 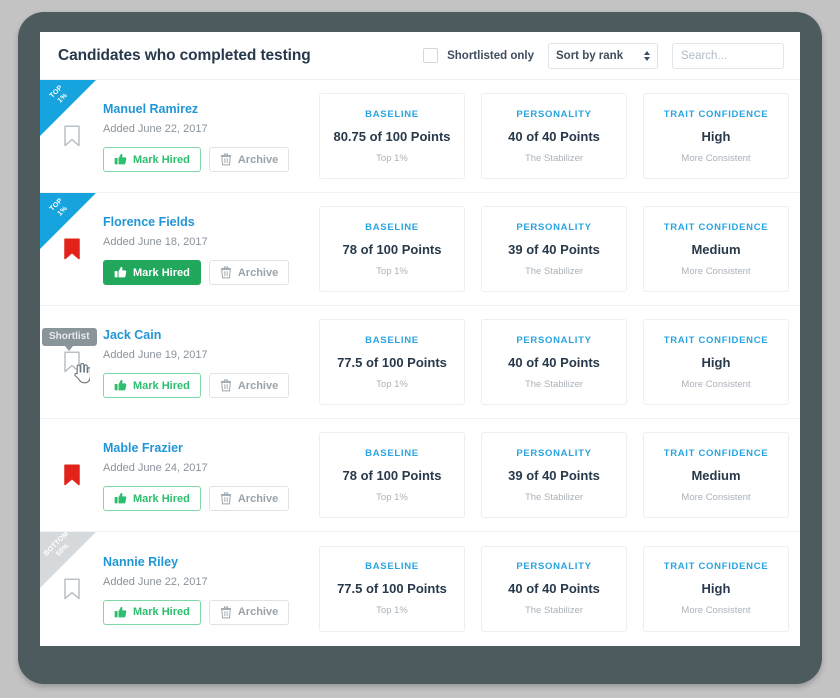 I want to click on mouse-cursor, so click(x=82, y=375).